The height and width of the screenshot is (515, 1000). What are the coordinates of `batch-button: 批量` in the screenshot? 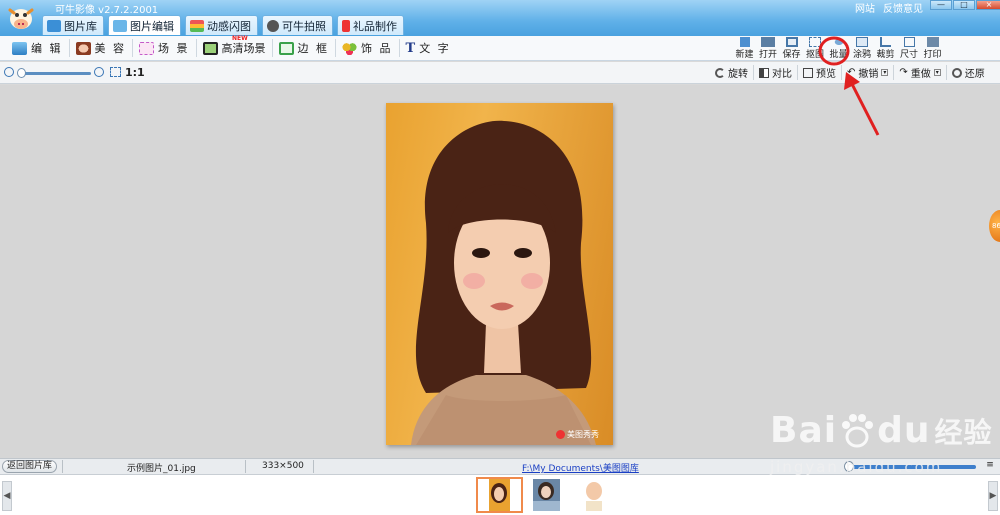 It's located at (838, 48).